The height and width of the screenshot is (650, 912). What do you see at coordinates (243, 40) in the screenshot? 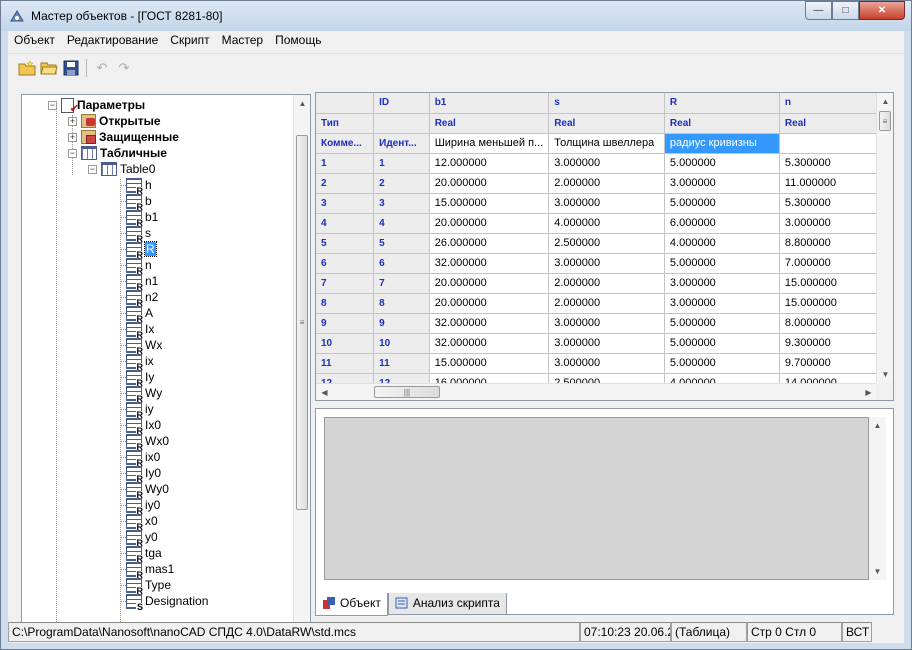
I see `menu-wizard: Мастер` at bounding box center [243, 40].